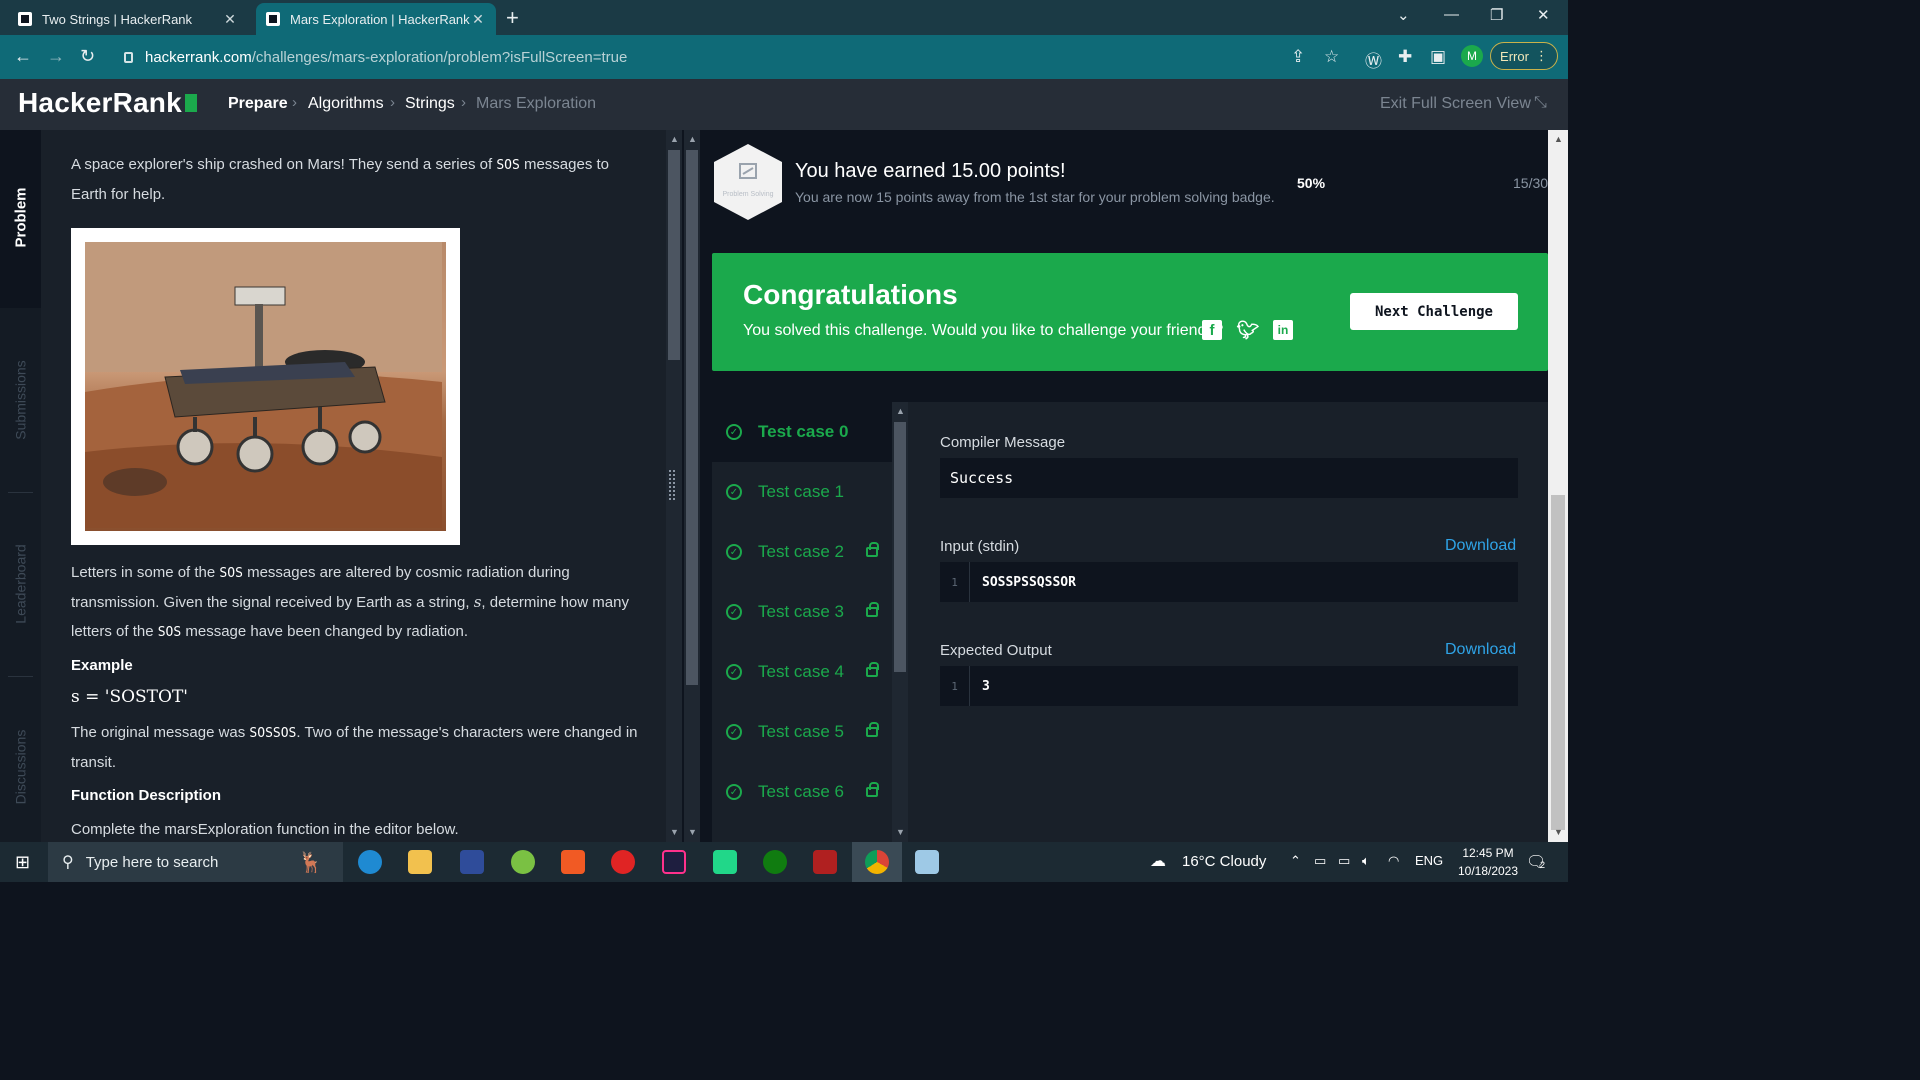  Describe the element at coordinates (1295, 861) in the screenshot. I see `show-hidden-icons-chevron-icon: ⌃` at that location.